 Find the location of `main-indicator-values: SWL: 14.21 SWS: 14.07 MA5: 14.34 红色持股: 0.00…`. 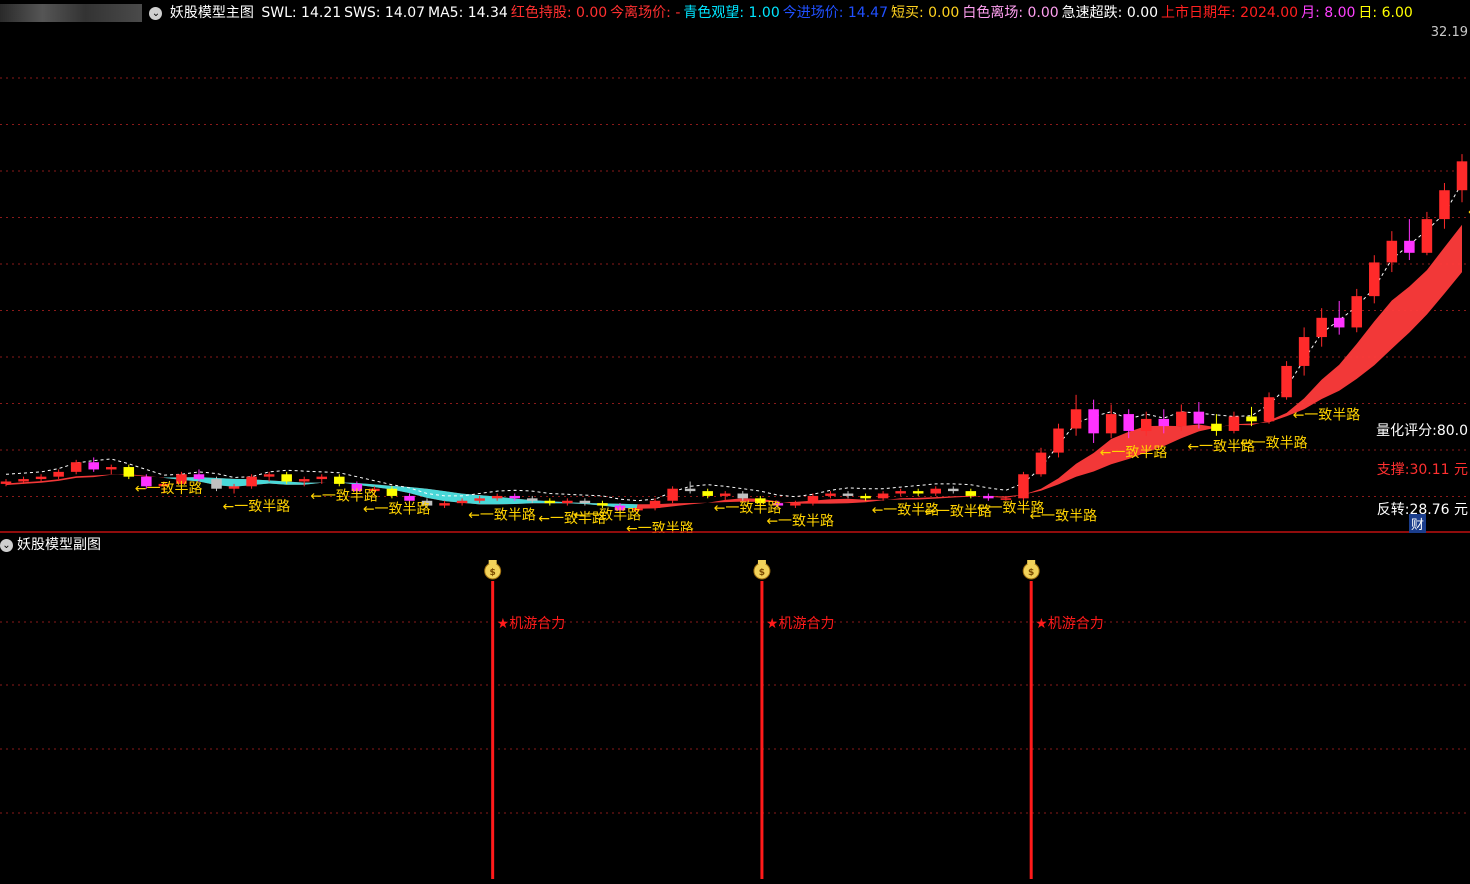

main-indicator-values: SWL: 14.21 SWS: 14.07 MA5: 14.34 红色持股: 0.00… is located at coordinates (838, 13).